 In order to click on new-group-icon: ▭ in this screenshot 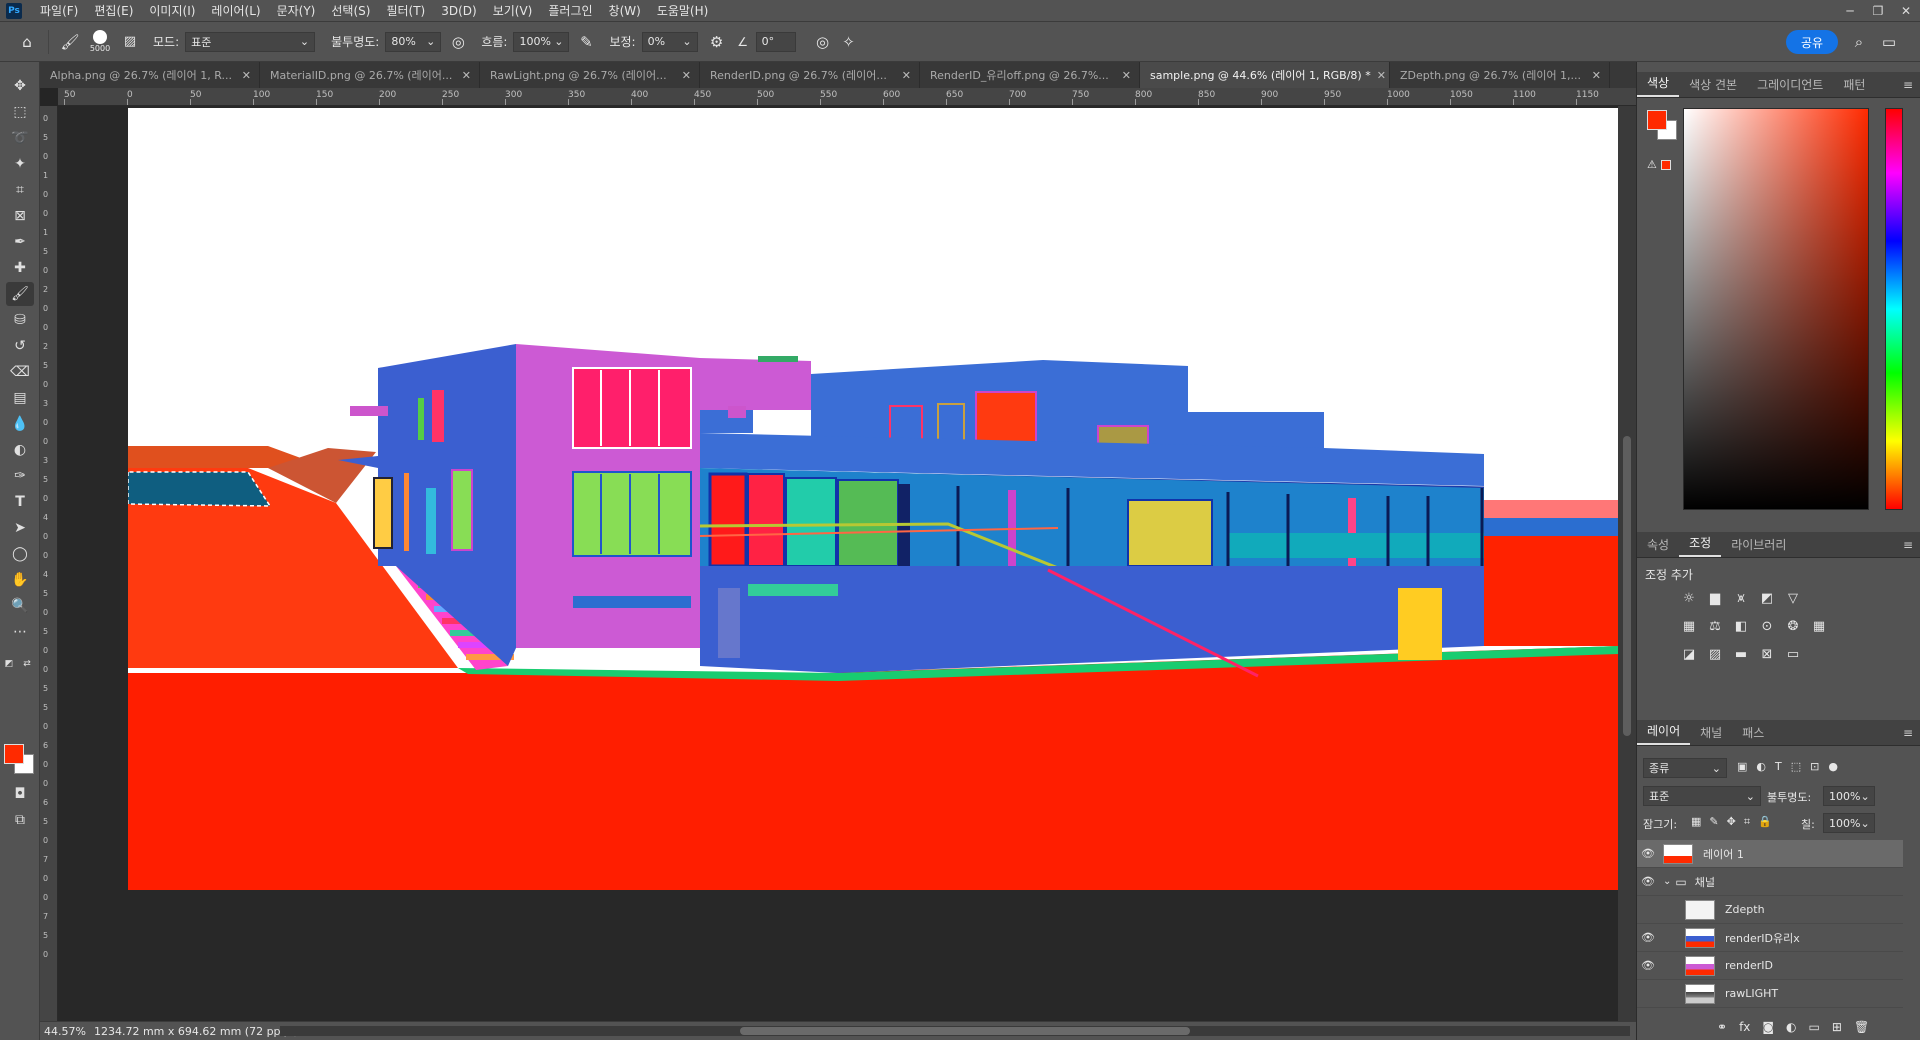, I will do `click(1814, 1027)`.